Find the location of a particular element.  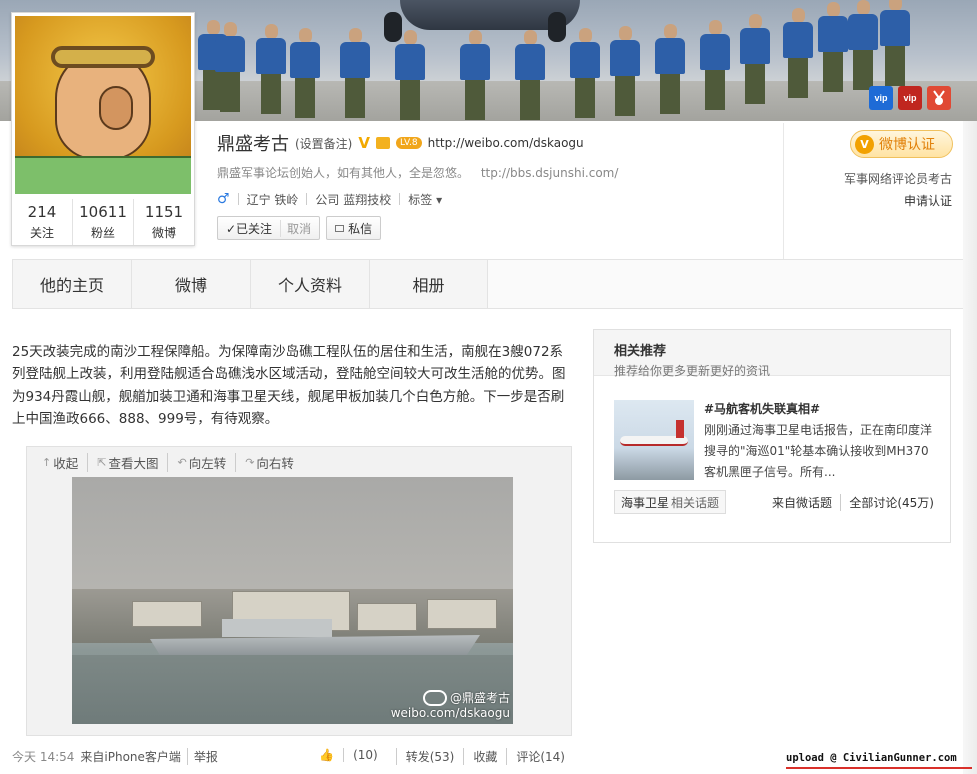

tool-label: 向左转 is located at coordinates (207, 463).